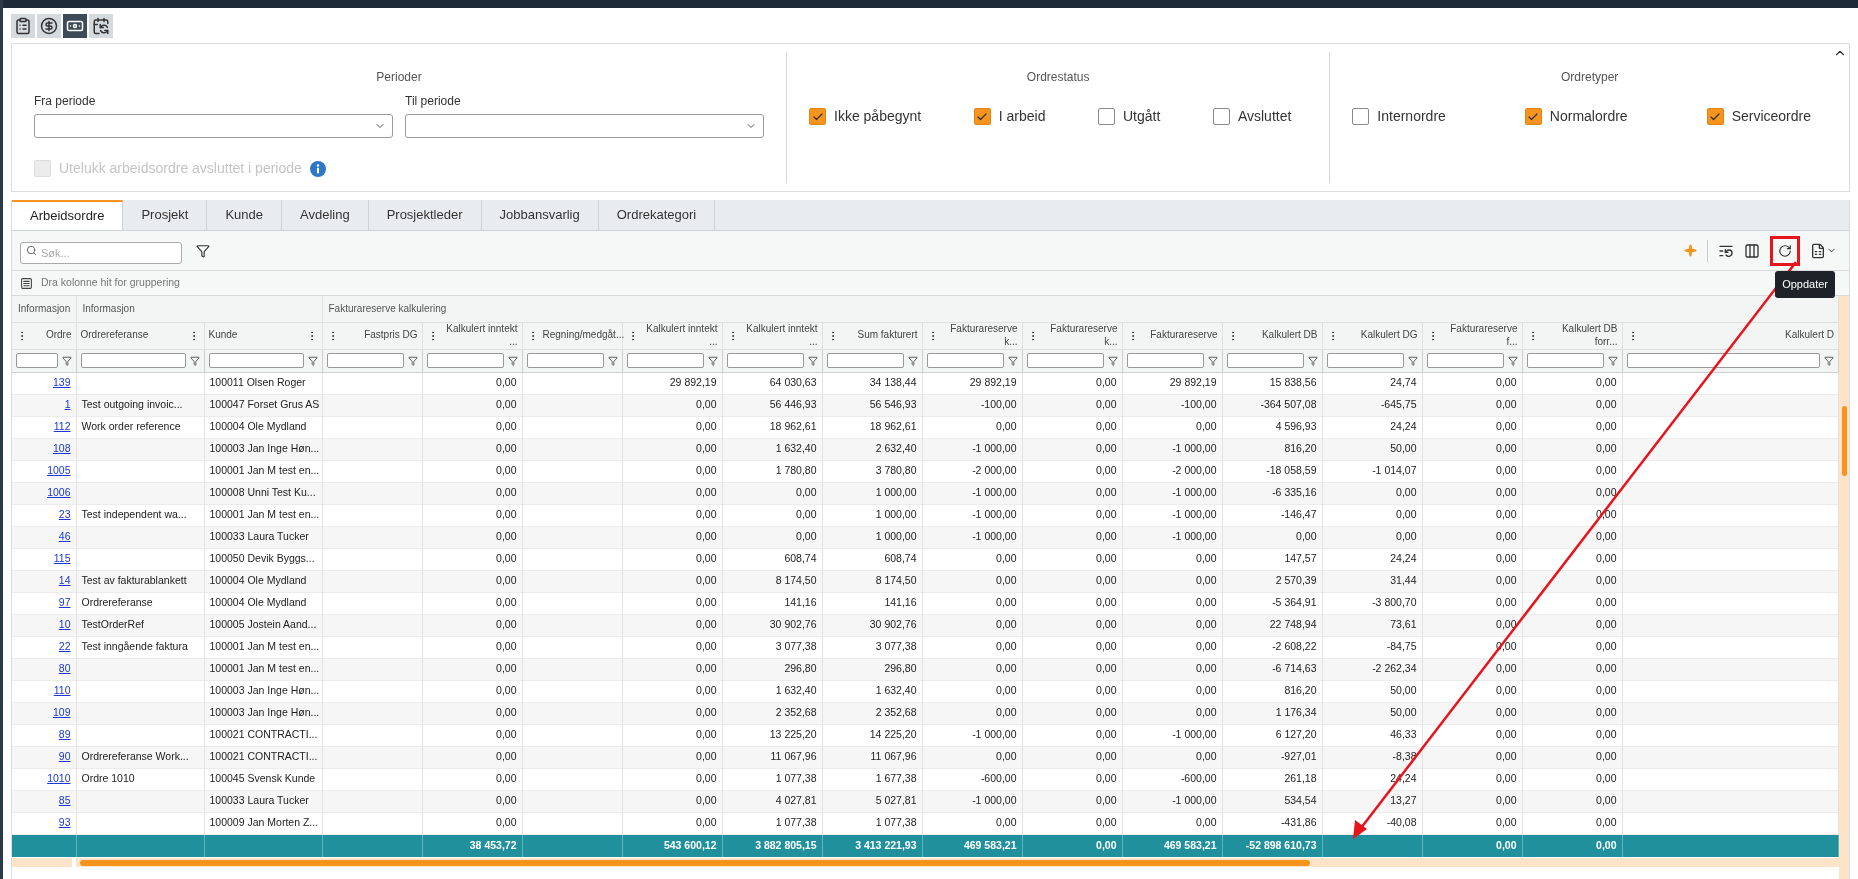 This screenshot has width=1858, height=879. Describe the element at coordinates (1300, 800) in the screenshot. I see `table-cell: 534,54` at that location.